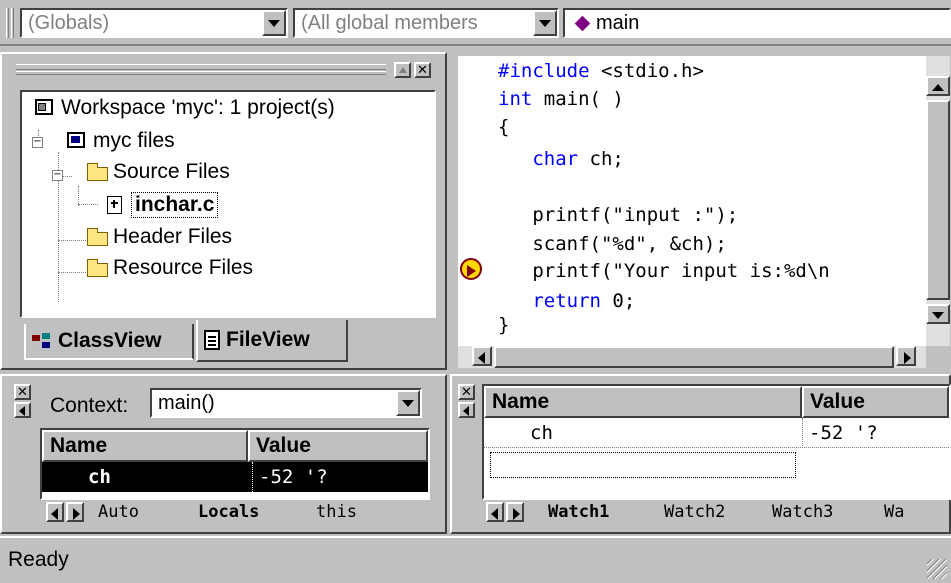 The image size is (951, 583). I want to click on tree-item-workspace: Workspace 'myc': 1 project(s), so click(184, 108).